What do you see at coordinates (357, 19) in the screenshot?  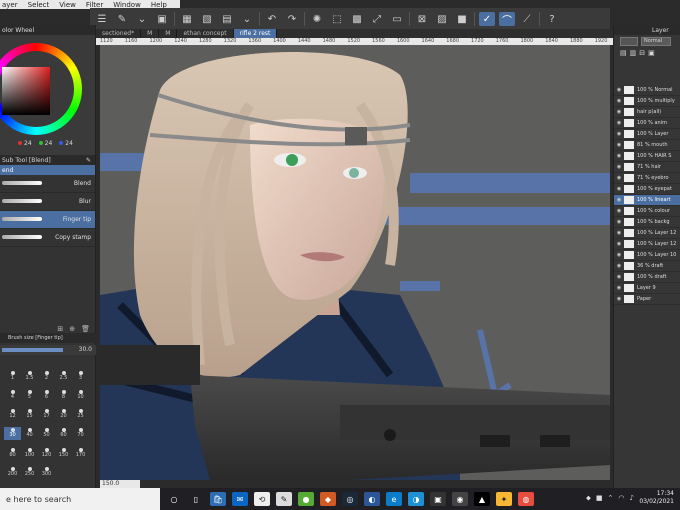 I see `fill-icon: ▩` at bounding box center [357, 19].